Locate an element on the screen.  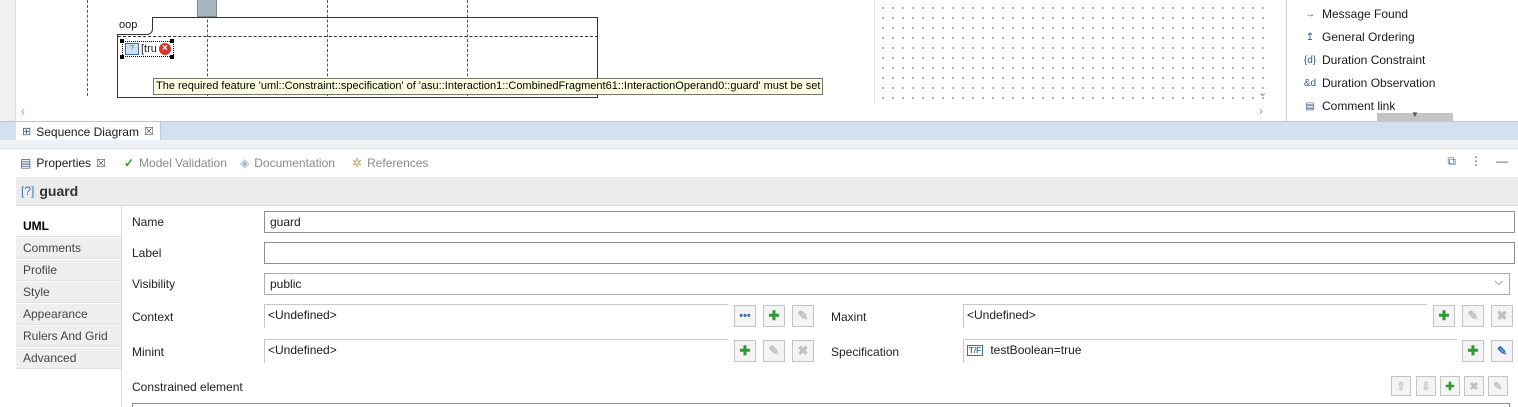
constrained-element-list is located at coordinates (821, 405).